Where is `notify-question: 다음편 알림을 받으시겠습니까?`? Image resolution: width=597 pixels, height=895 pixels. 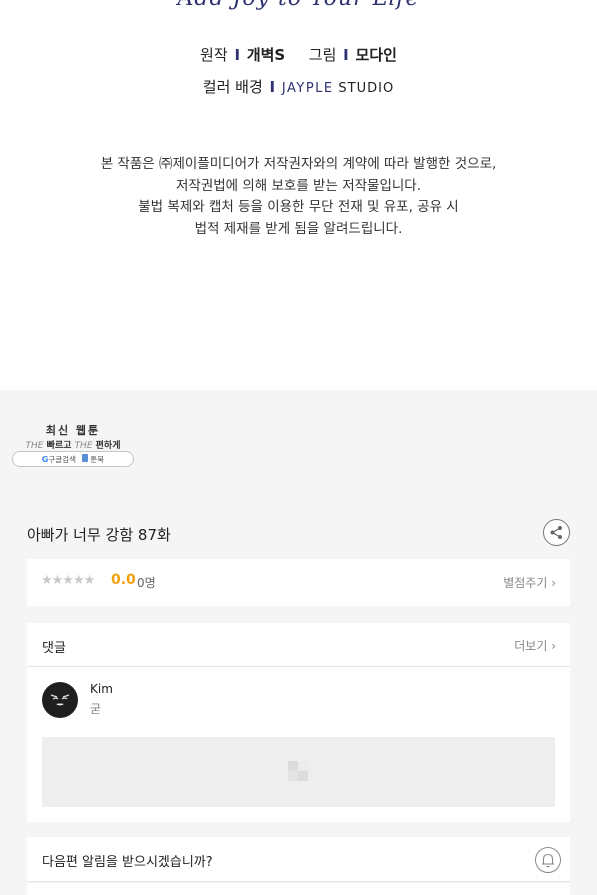 notify-question: 다음편 알림을 받으시겠습니까? is located at coordinates (127, 862).